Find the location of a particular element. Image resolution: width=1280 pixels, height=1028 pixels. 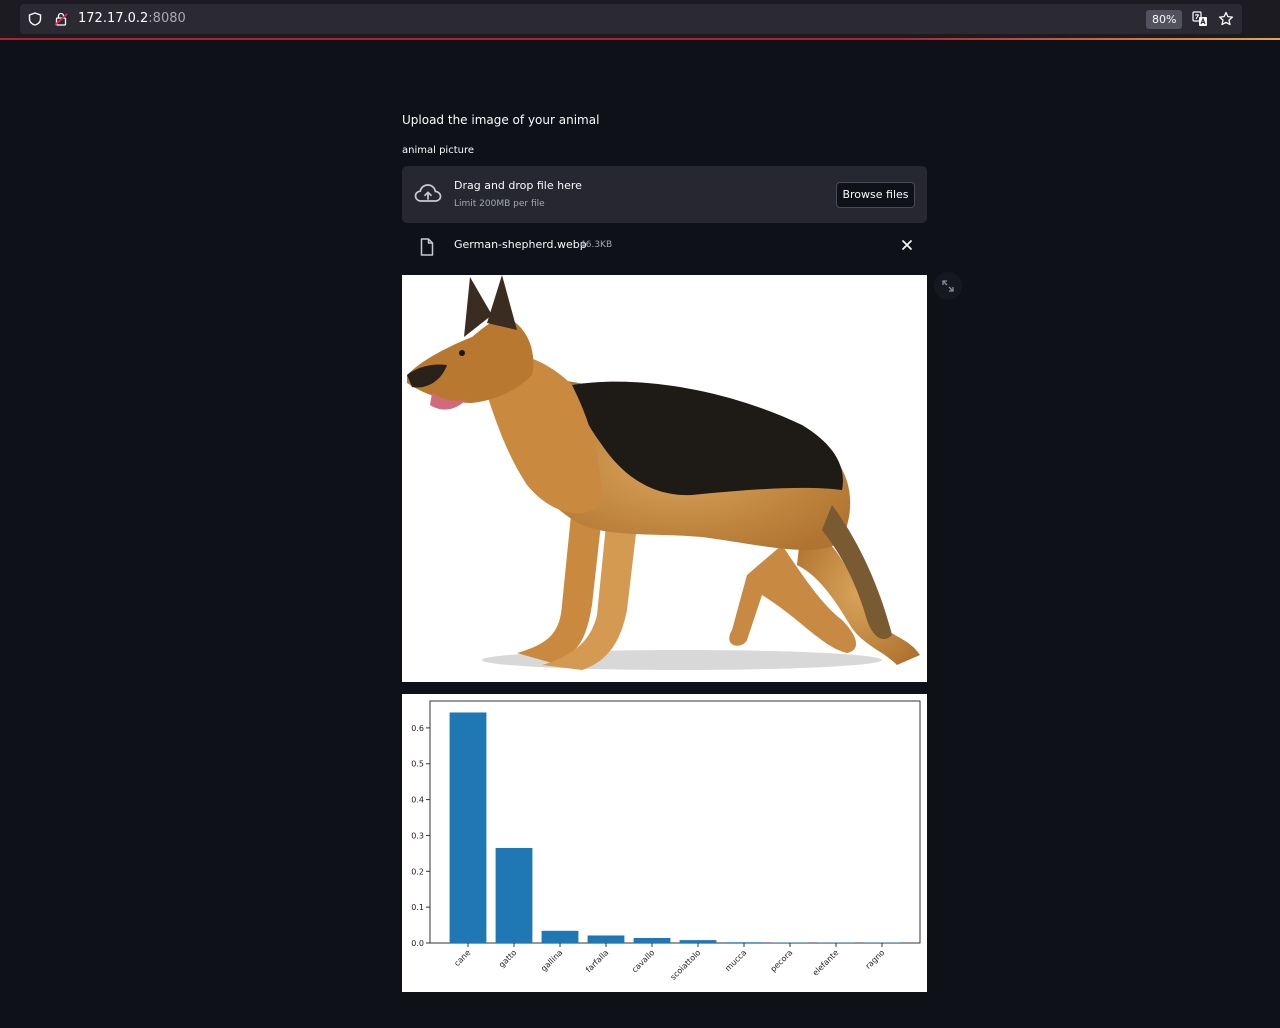

uploader-label: animal picture is located at coordinates (438, 150).